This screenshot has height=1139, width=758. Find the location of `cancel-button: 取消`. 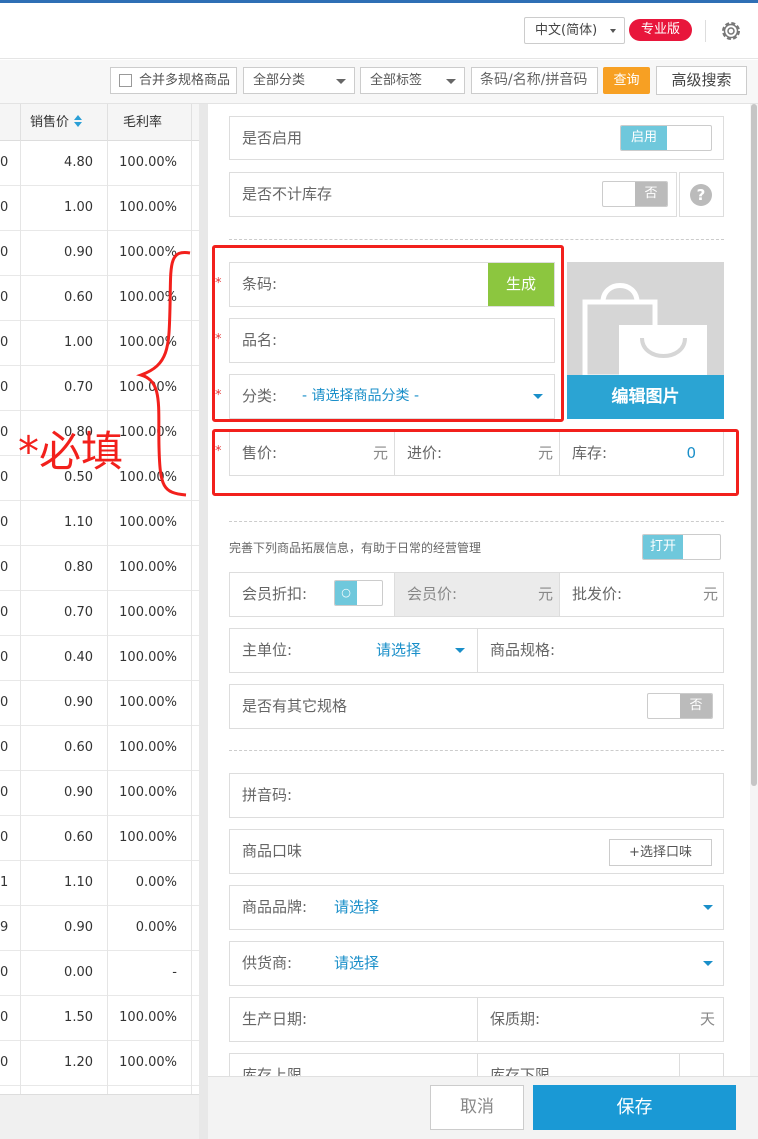

cancel-button: 取消 is located at coordinates (477, 1107).